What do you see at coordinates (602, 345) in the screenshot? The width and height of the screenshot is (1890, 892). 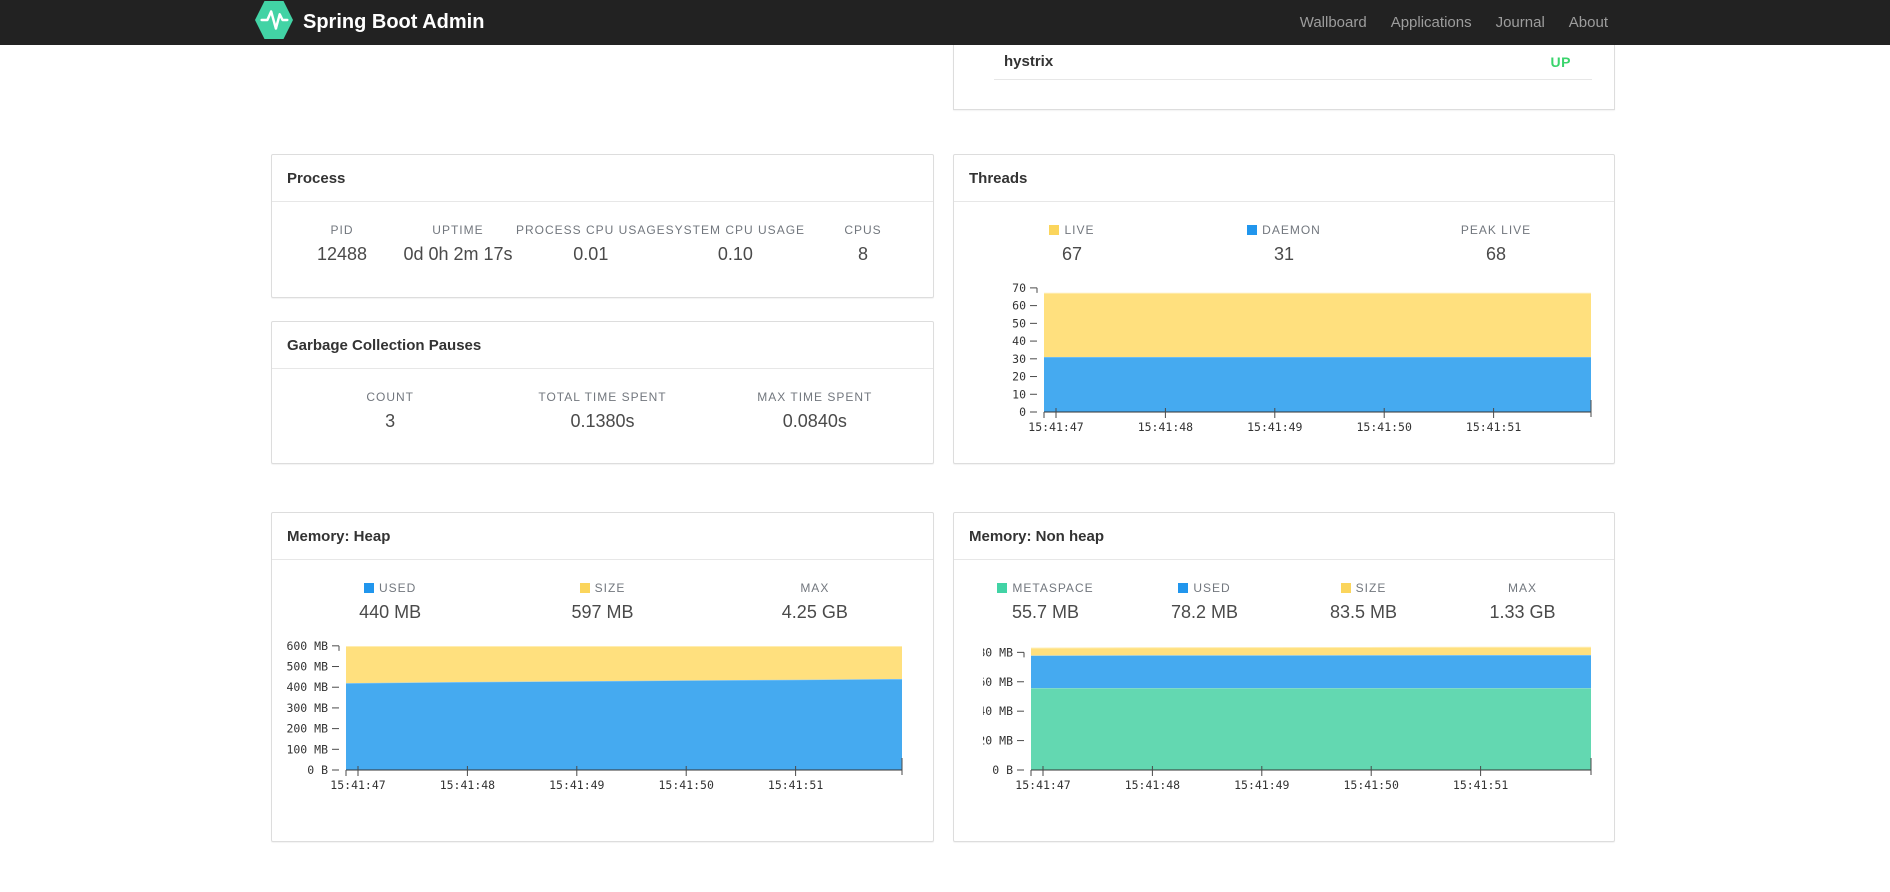 I see `gc-card-title: Garbage Collection Pauses` at bounding box center [602, 345].